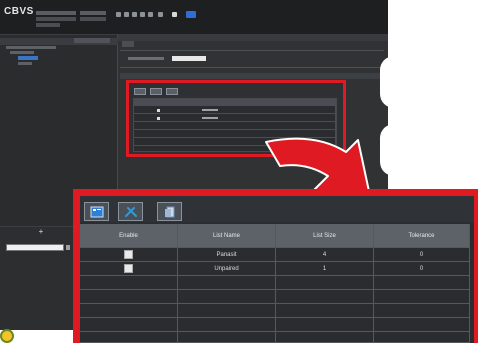 The image size is (478, 343). What do you see at coordinates (252, 76) in the screenshot?
I see `section-header` at bounding box center [252, 76].